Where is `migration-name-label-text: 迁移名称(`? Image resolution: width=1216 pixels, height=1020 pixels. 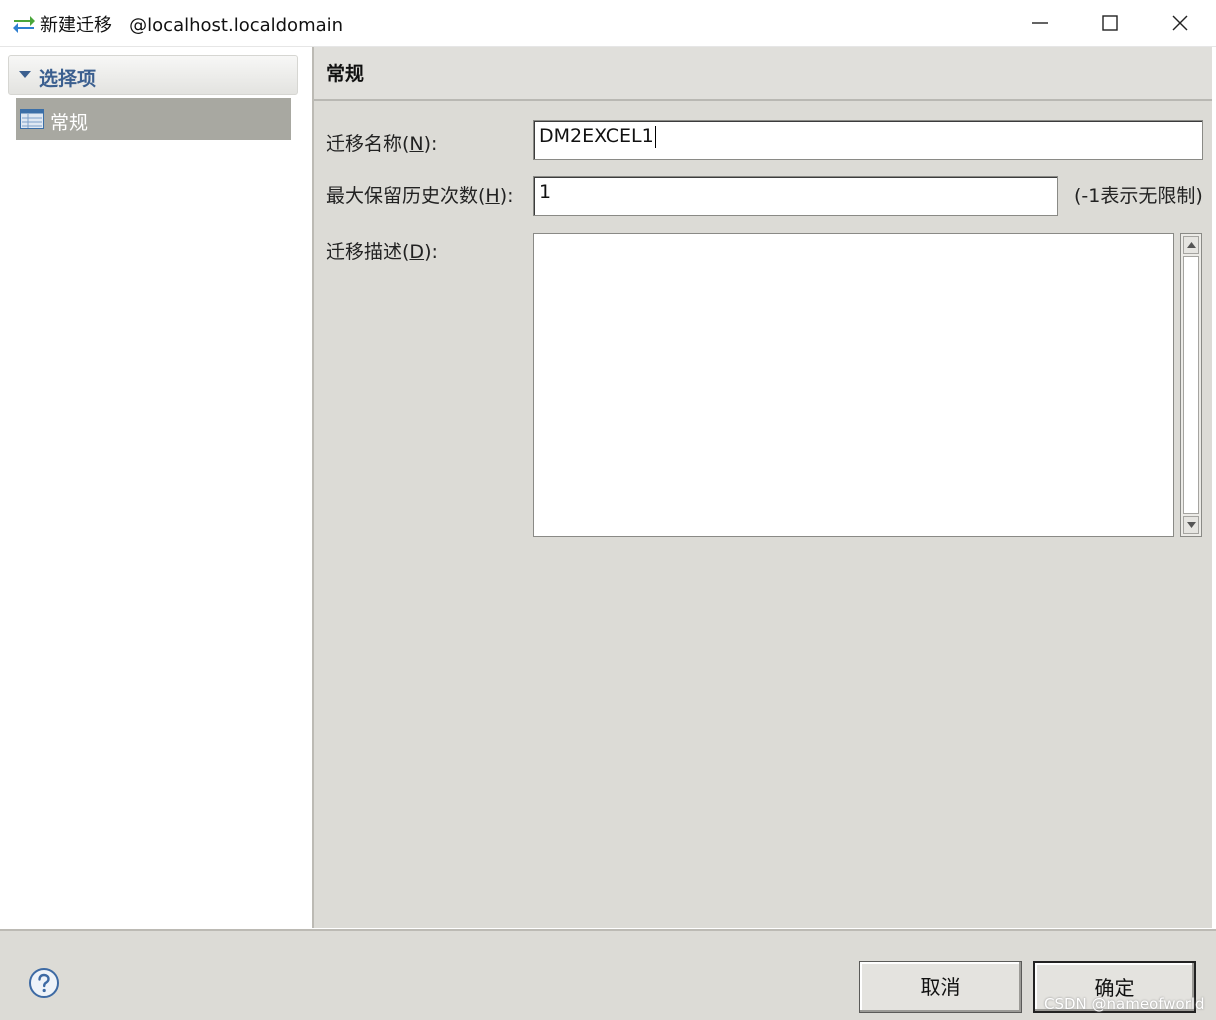 migration-name-label-text: 迁移名称( is located at coordinates (368, 144).